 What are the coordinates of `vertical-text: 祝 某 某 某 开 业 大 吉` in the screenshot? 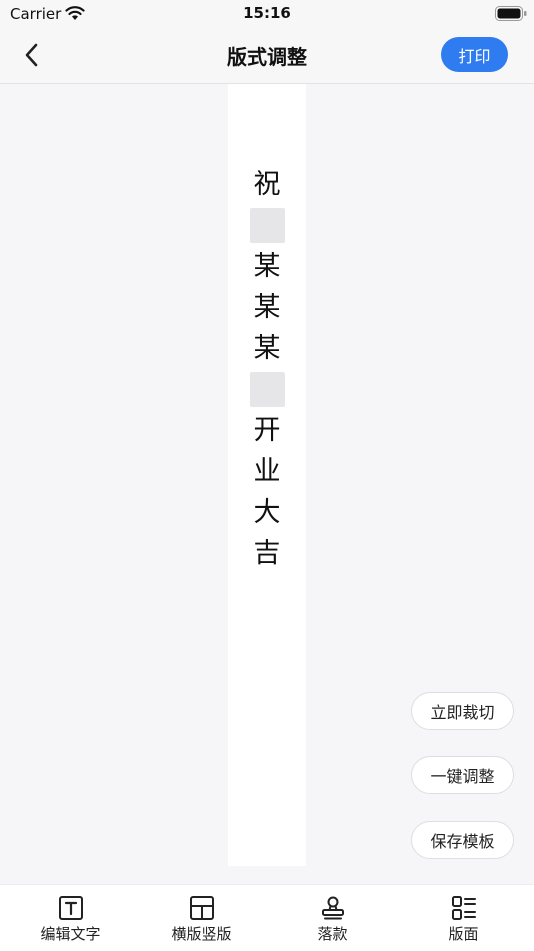 It's located at (267, 369).